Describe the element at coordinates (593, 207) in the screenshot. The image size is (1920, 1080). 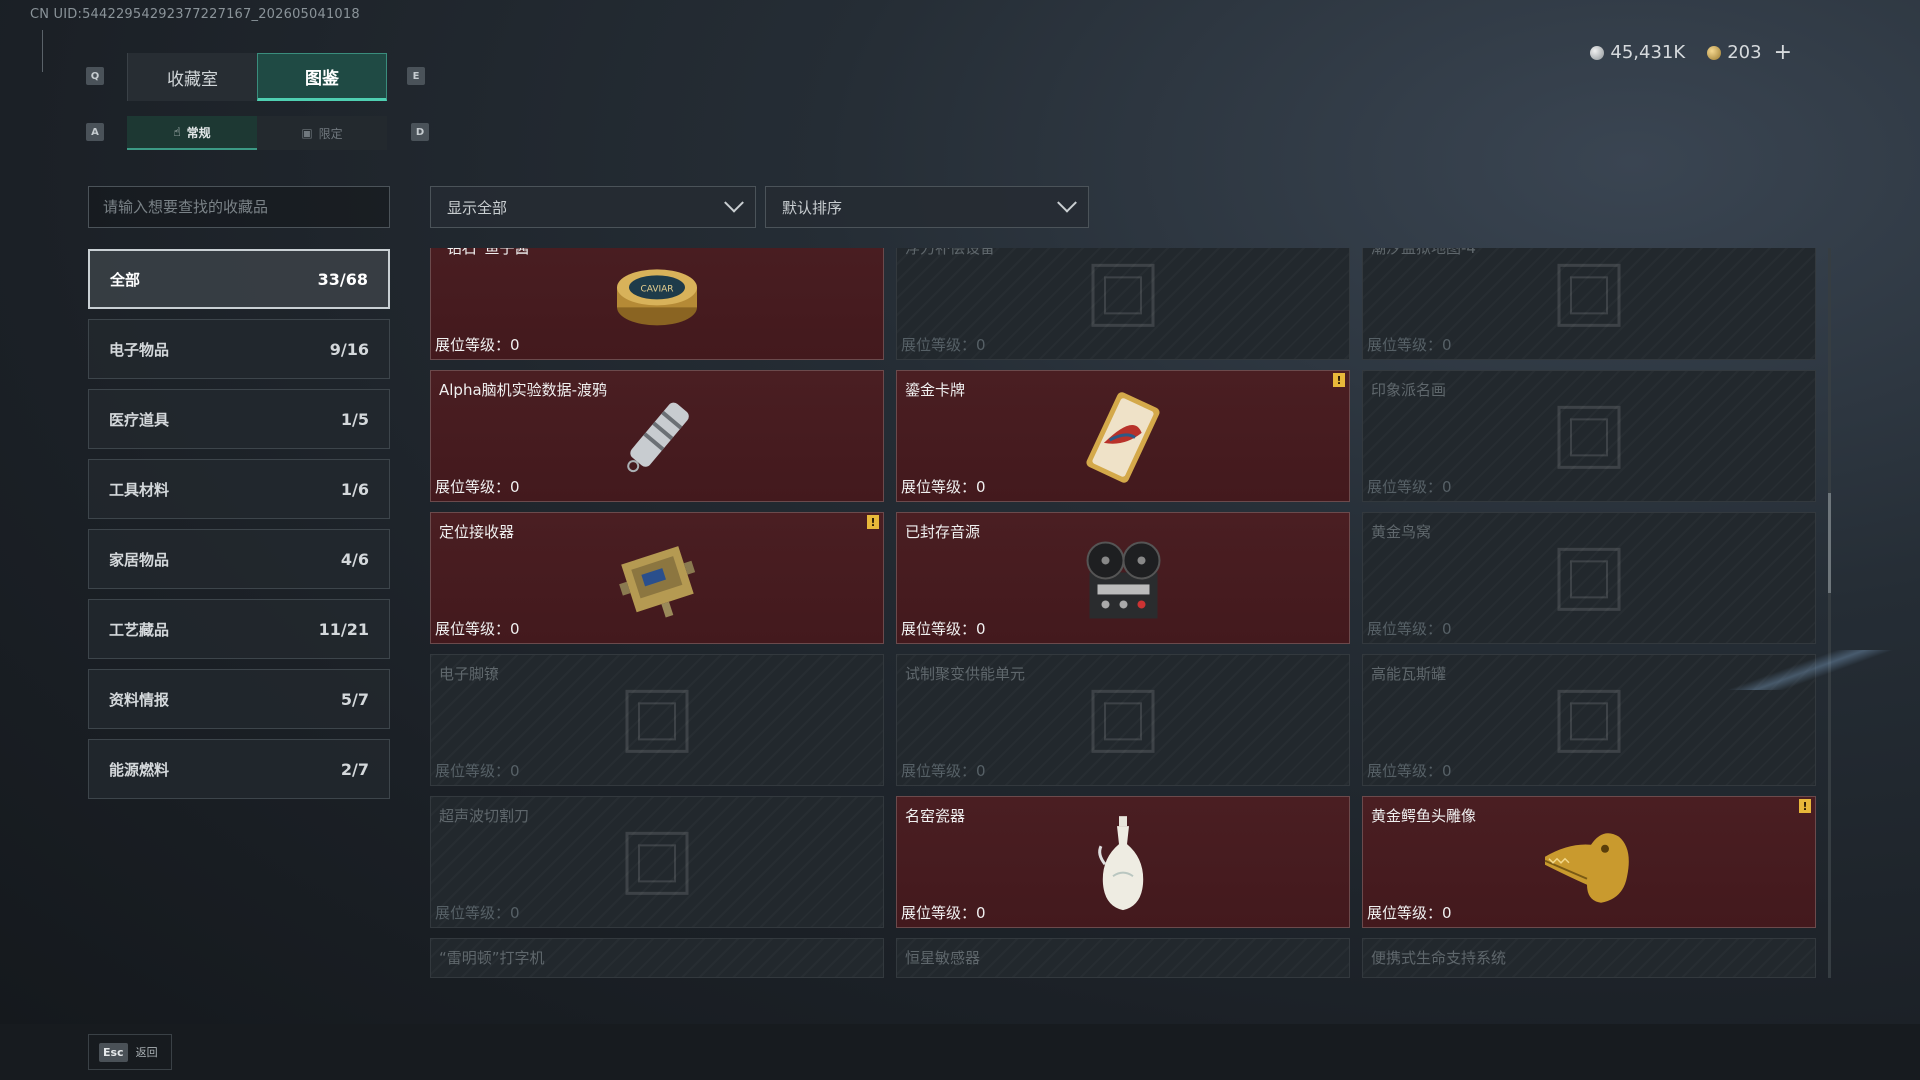
I see `filter-dropdown: 显示全部` at that location.